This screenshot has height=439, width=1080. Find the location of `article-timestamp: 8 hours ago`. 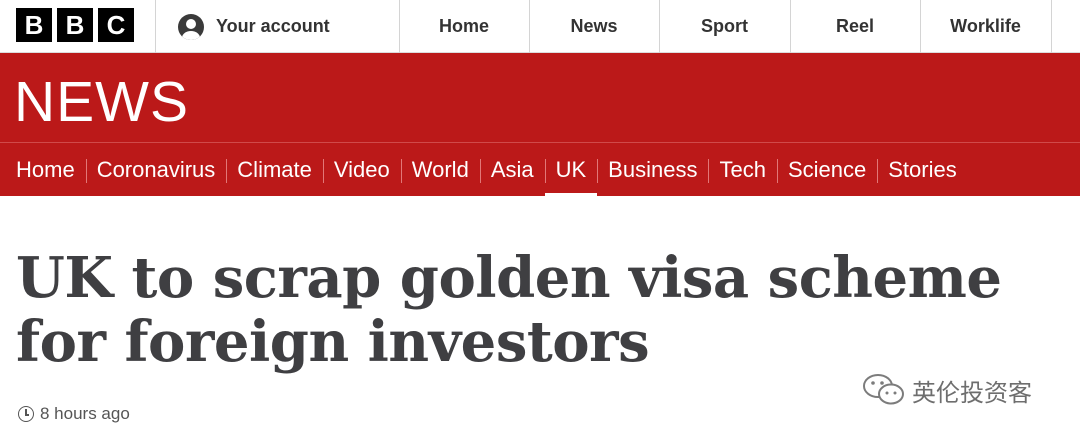

article-timestamp: 8 hours ago is located at coordinates (74, 414).